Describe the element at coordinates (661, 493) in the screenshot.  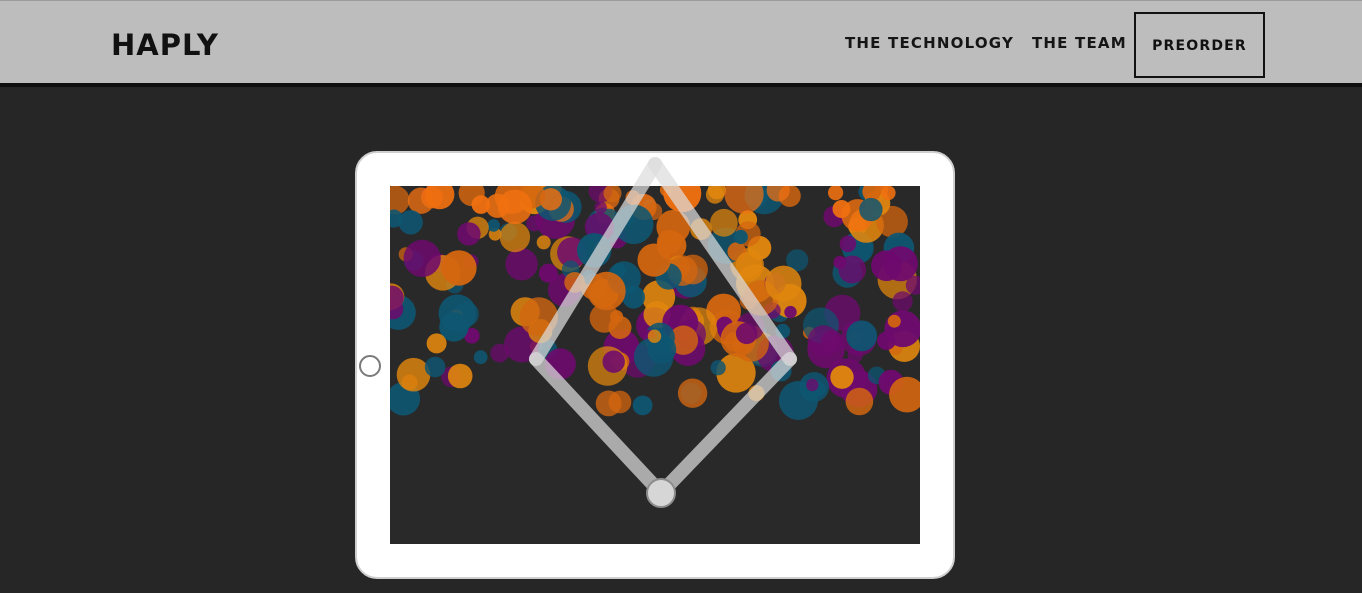
I see `drag-handle-icon` at that location.